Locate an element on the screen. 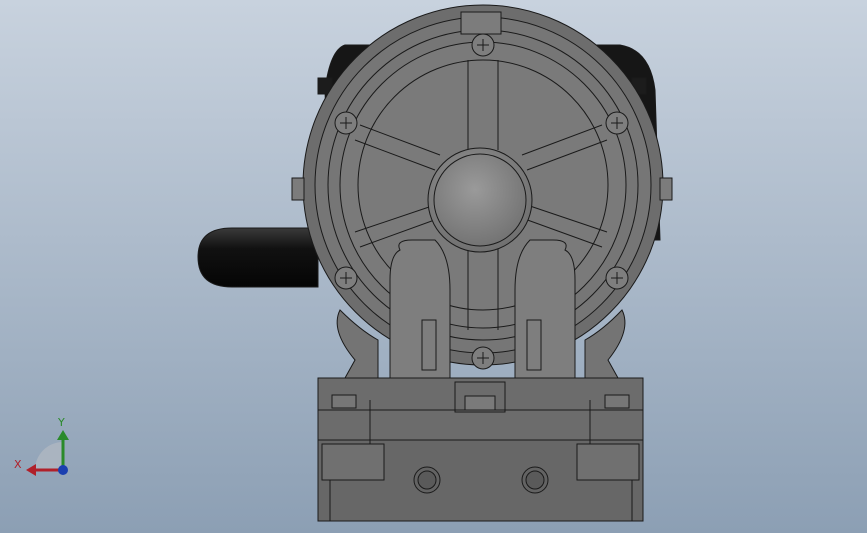 Image resolution: width=867 pixels, height=533 pixels. input-shaft-cap is located at coordinates (258, 257).